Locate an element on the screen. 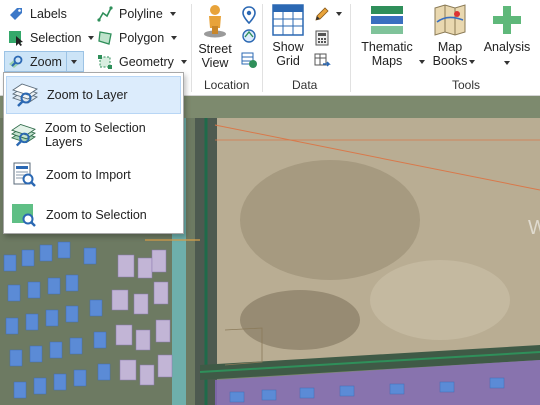 The image size is (540, 405). menu-item-label: Zoom to Selection is located at coordinates (96, 215).